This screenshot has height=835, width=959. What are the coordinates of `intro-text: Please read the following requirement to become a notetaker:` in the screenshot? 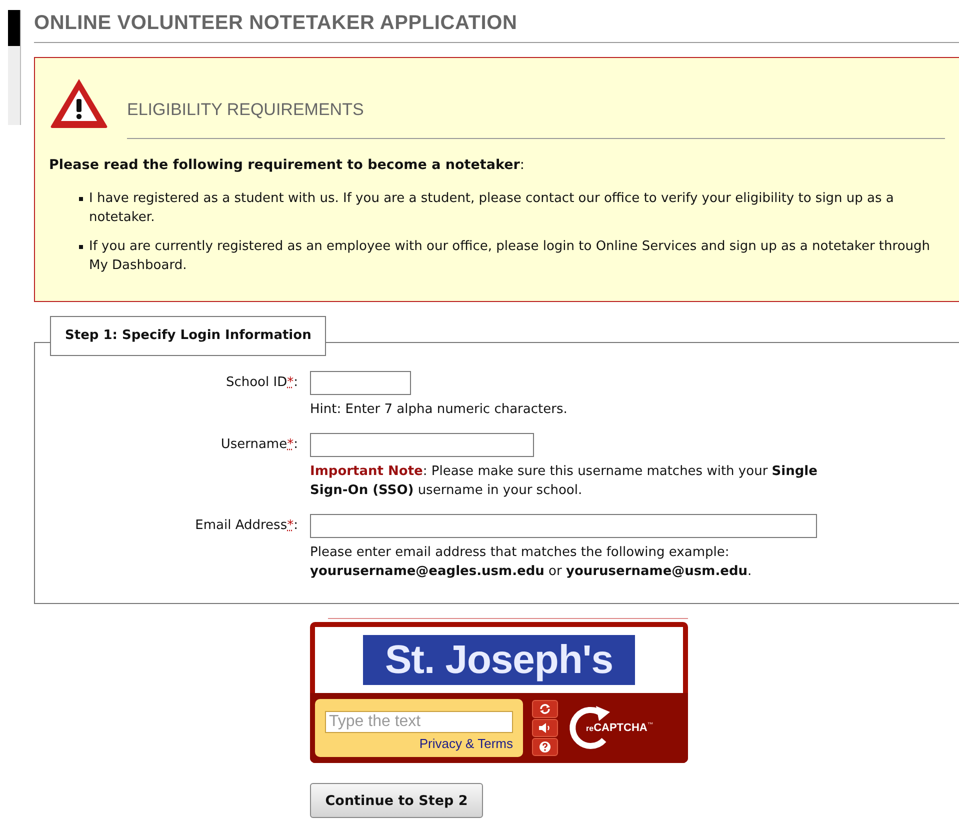 It's located at (287, 165).